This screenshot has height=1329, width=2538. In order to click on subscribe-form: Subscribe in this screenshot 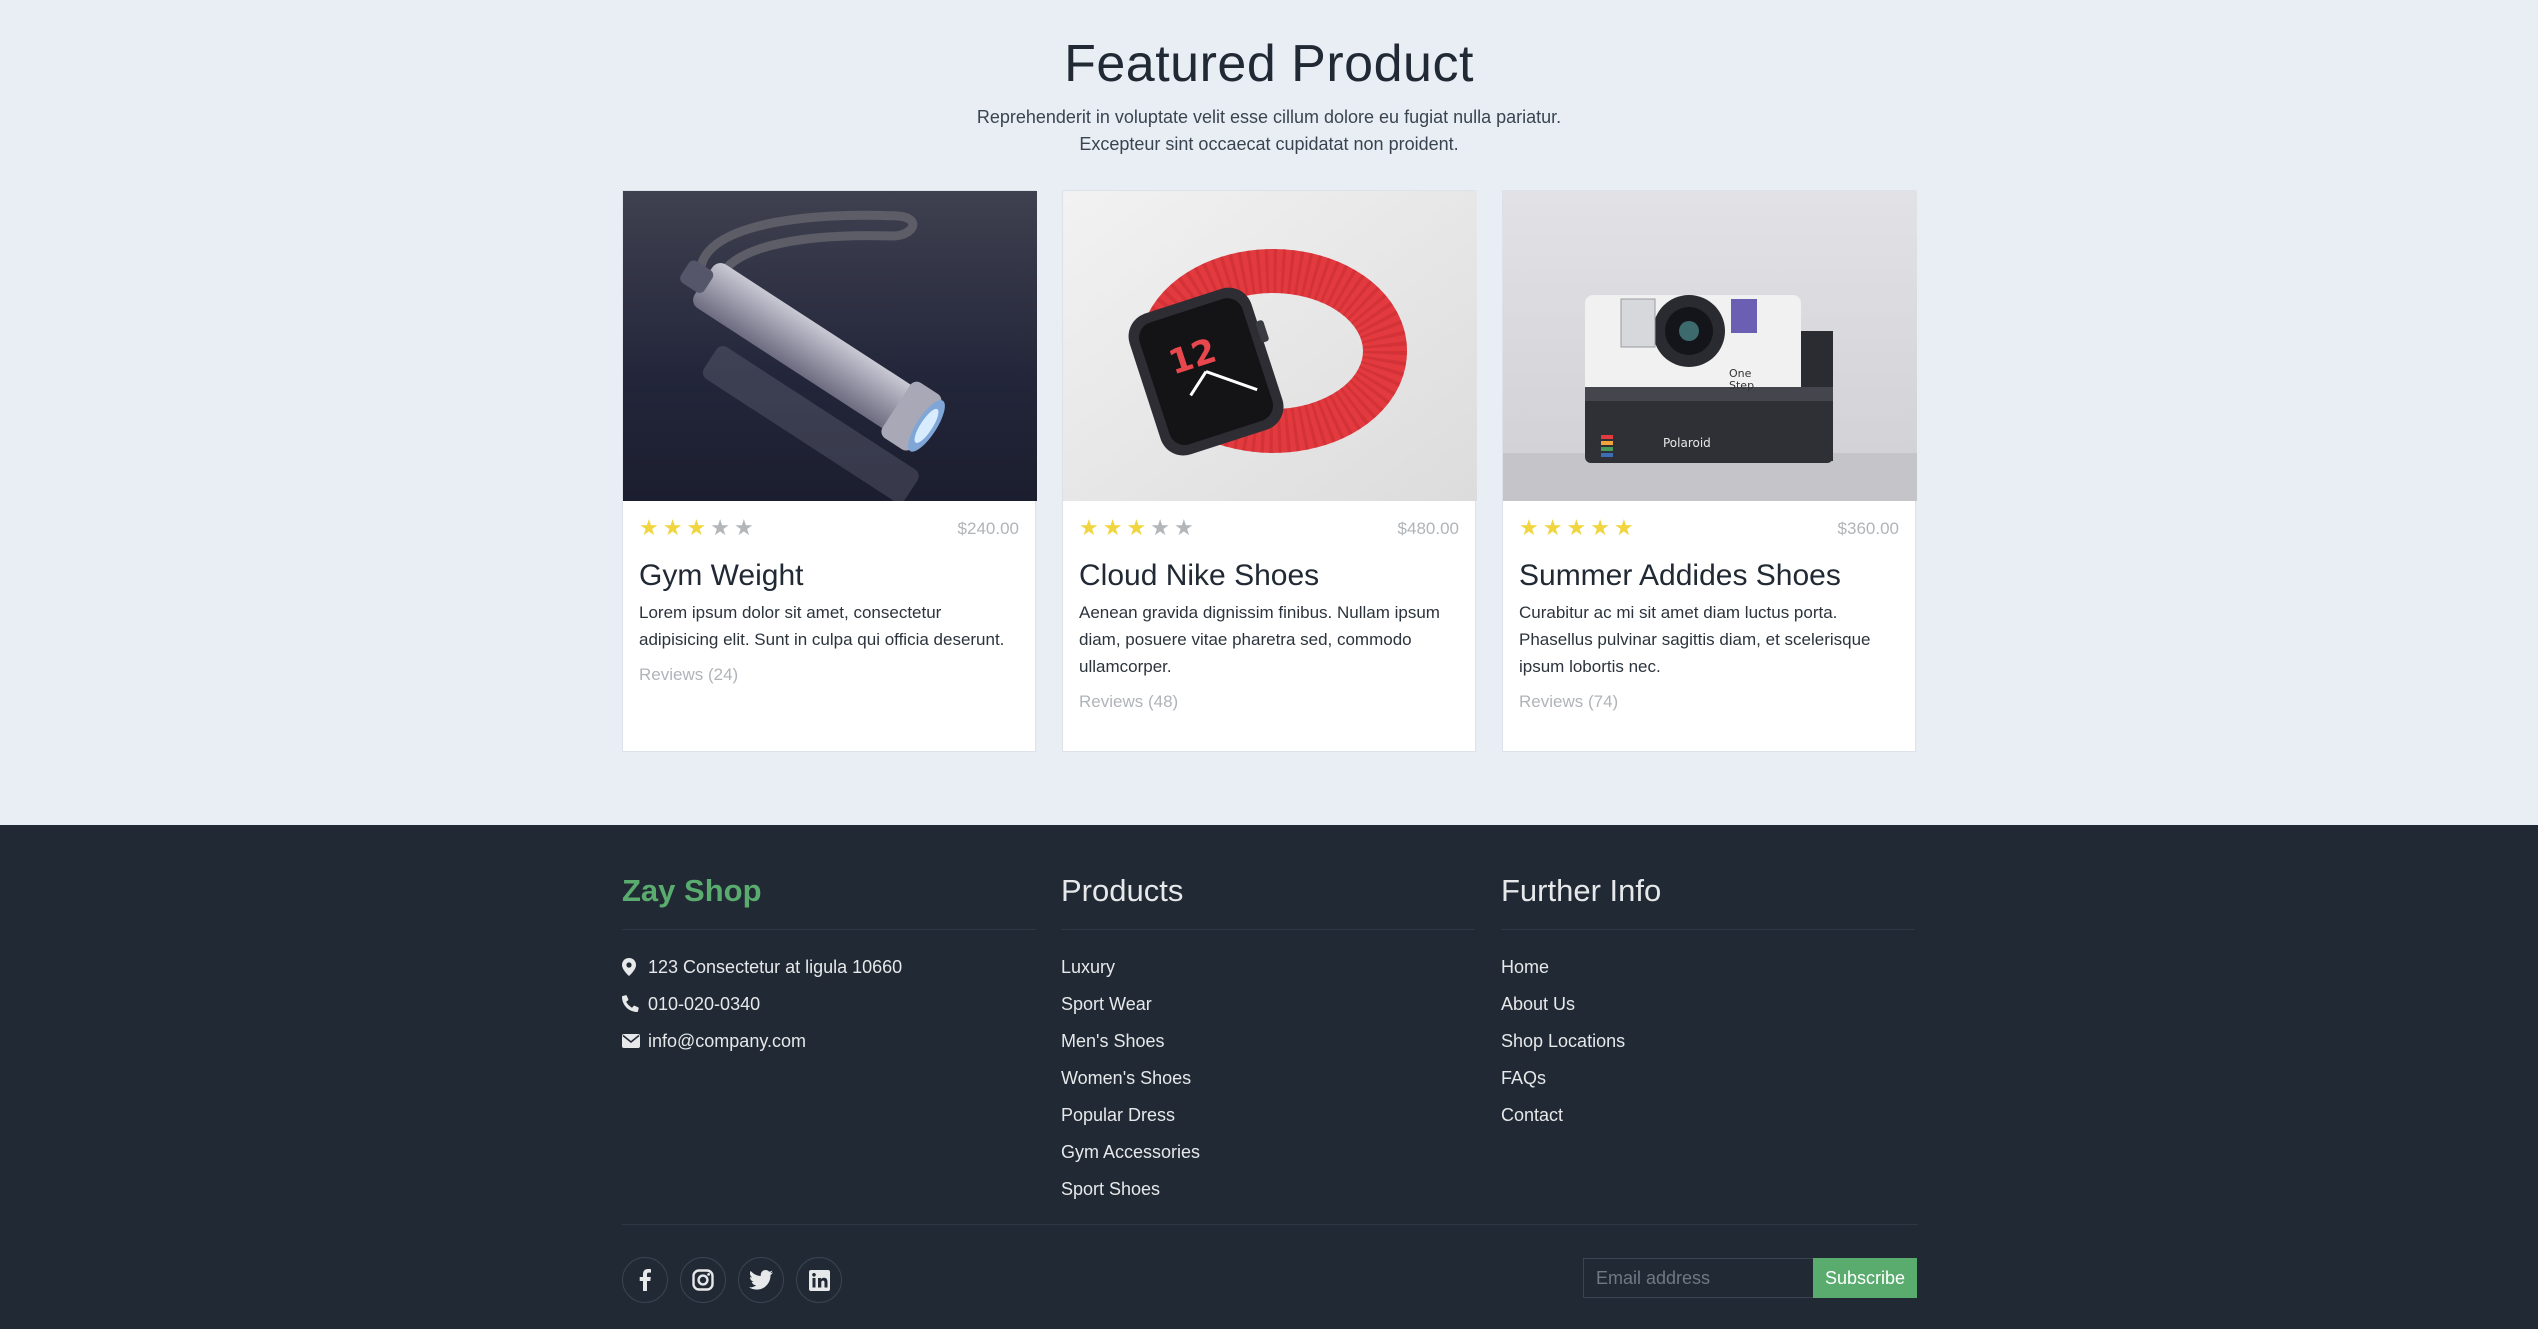, I will do `click(1750, 1278)`.